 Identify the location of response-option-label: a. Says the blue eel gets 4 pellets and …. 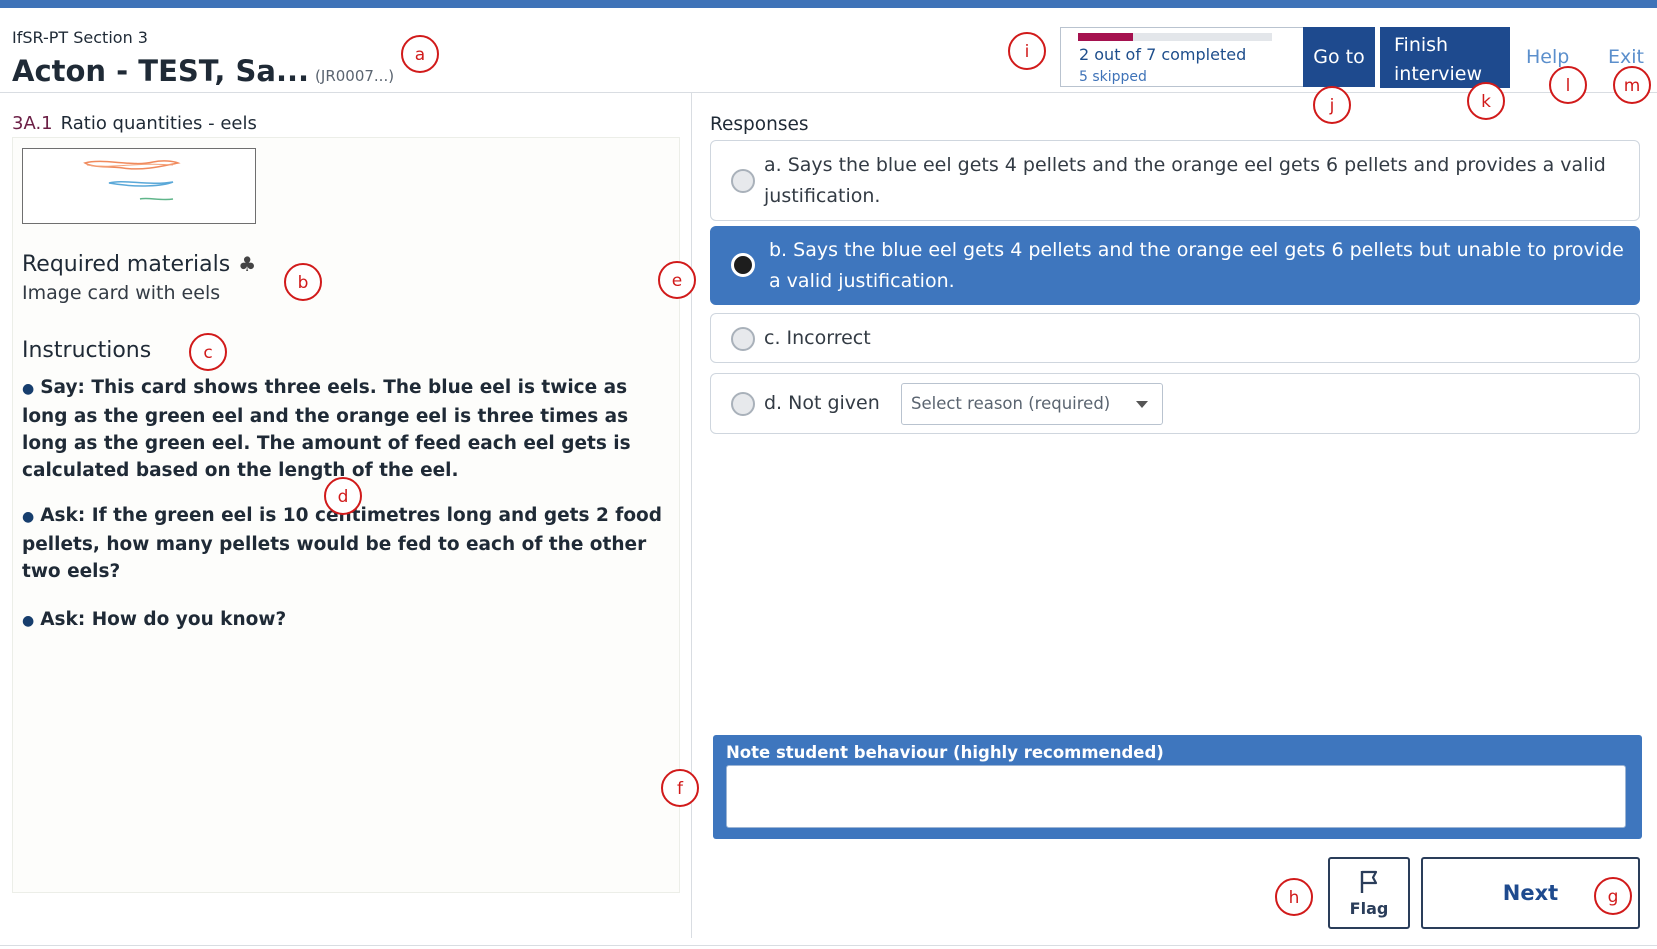
(1185, 180).